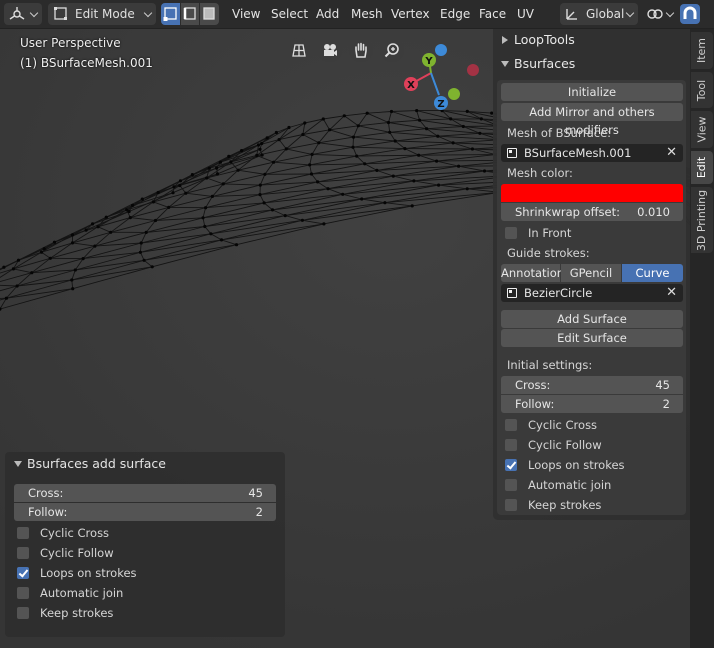 The image size is (714, 648). I want to click on tab-view: View, so click(702, 129).